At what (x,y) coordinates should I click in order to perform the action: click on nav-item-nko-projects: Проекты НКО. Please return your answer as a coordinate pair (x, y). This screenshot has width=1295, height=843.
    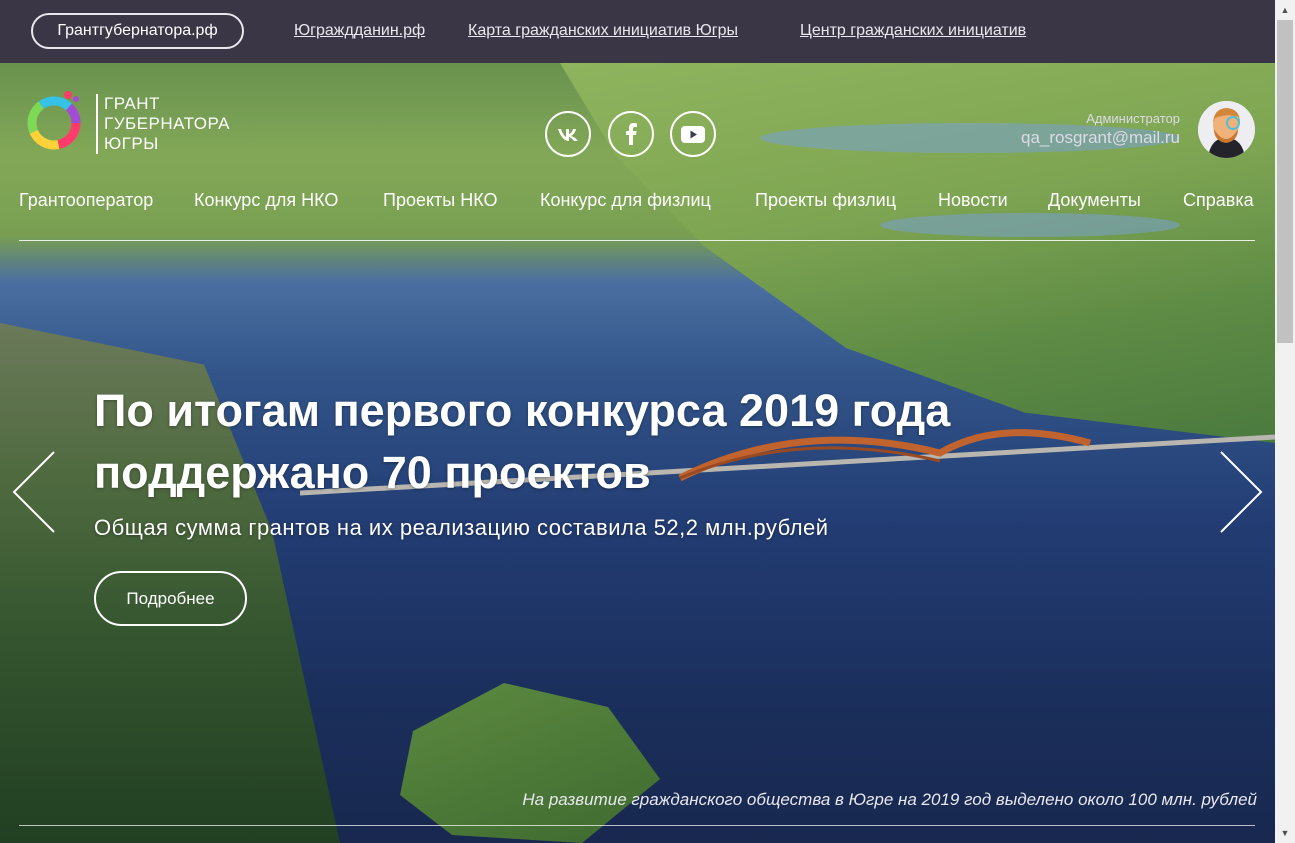
    Looking at the image, I should click on (440, 200).